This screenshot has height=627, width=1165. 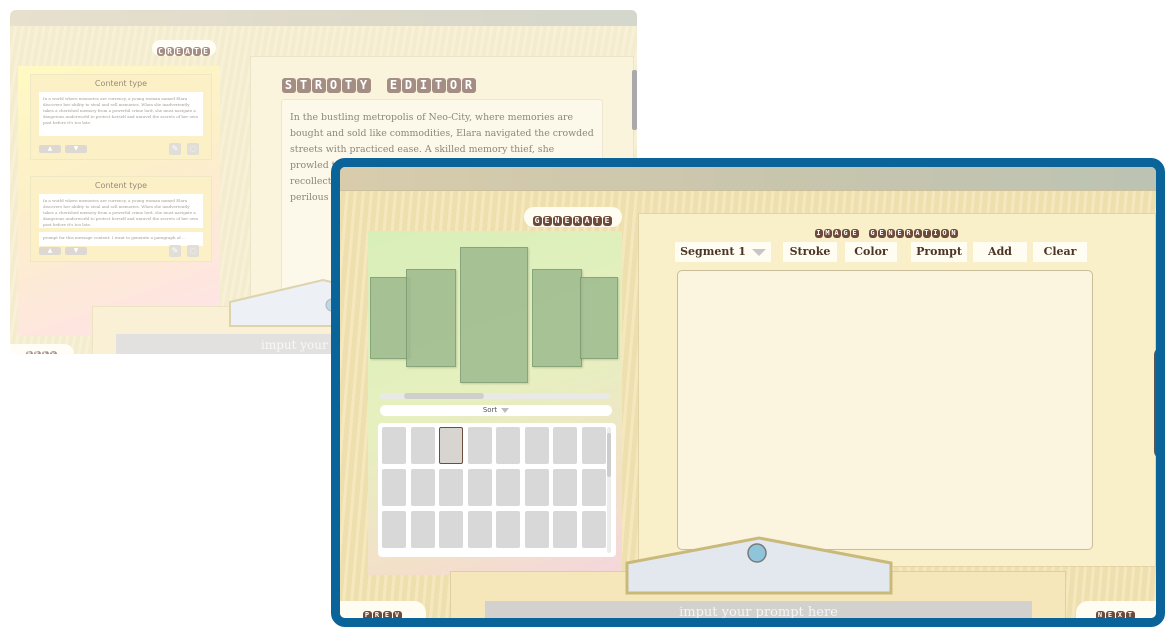 What do you see at coordinates (490, 410) in the screenshot?
I see `sort-label: Sort` at bounding box center [490, 410].